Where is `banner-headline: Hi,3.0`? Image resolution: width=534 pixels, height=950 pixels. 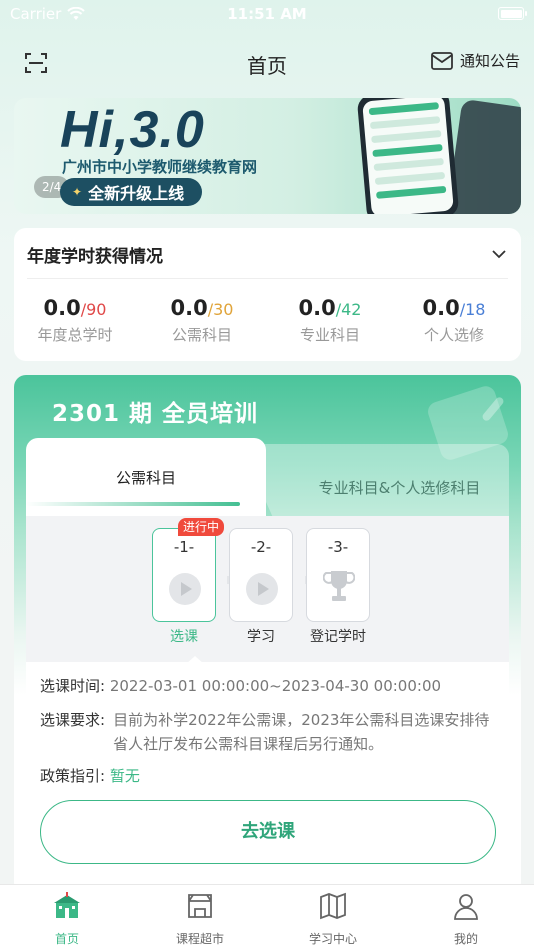
banner-headline: Hi,3.0 is located at coordinates (132, 130).